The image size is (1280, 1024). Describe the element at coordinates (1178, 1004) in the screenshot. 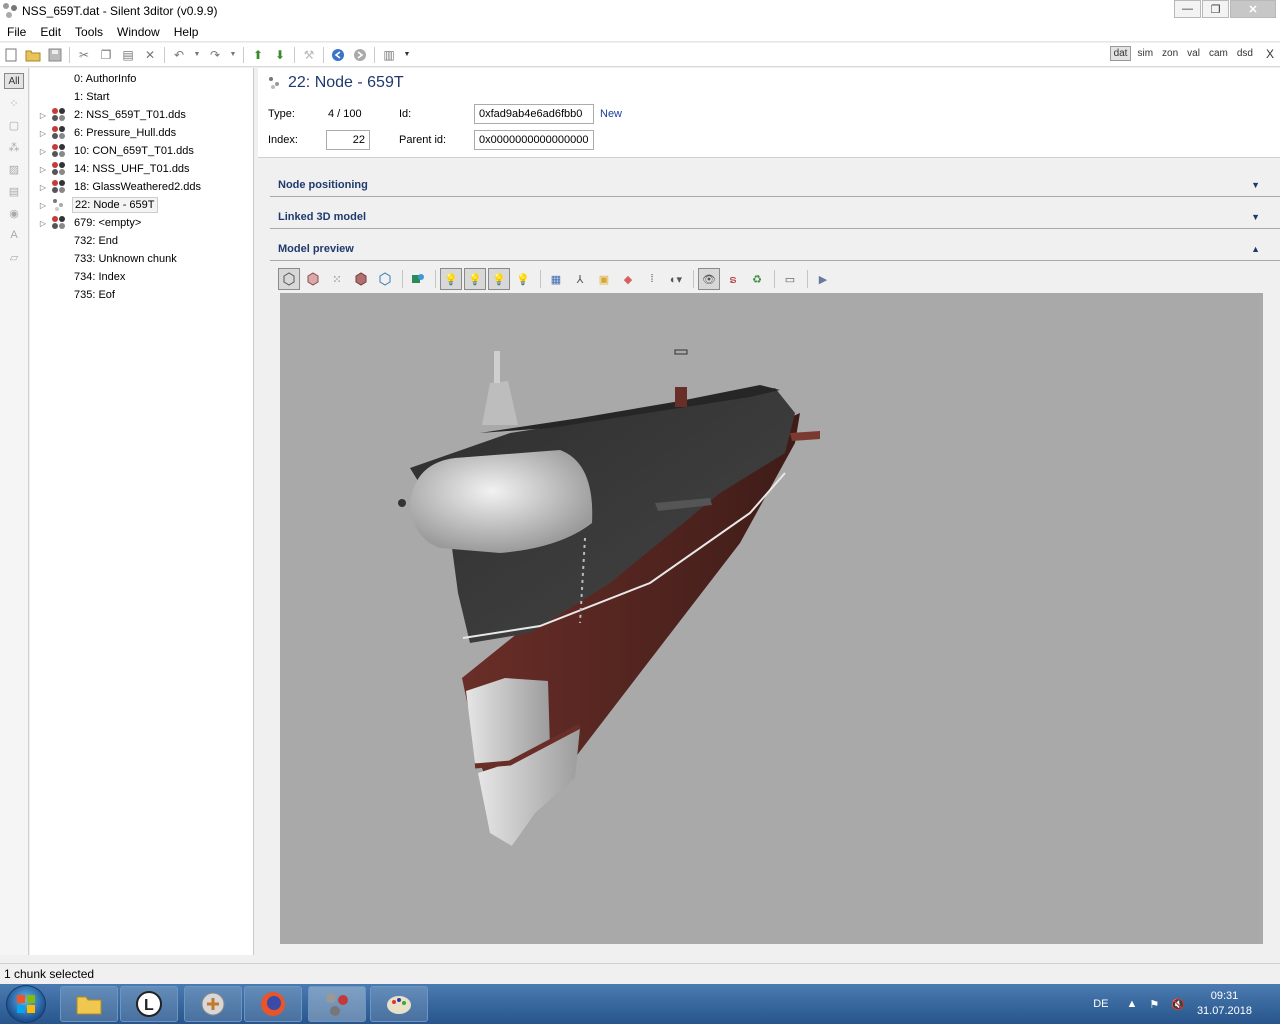

I see `volume-icon: 🔇` at that location.